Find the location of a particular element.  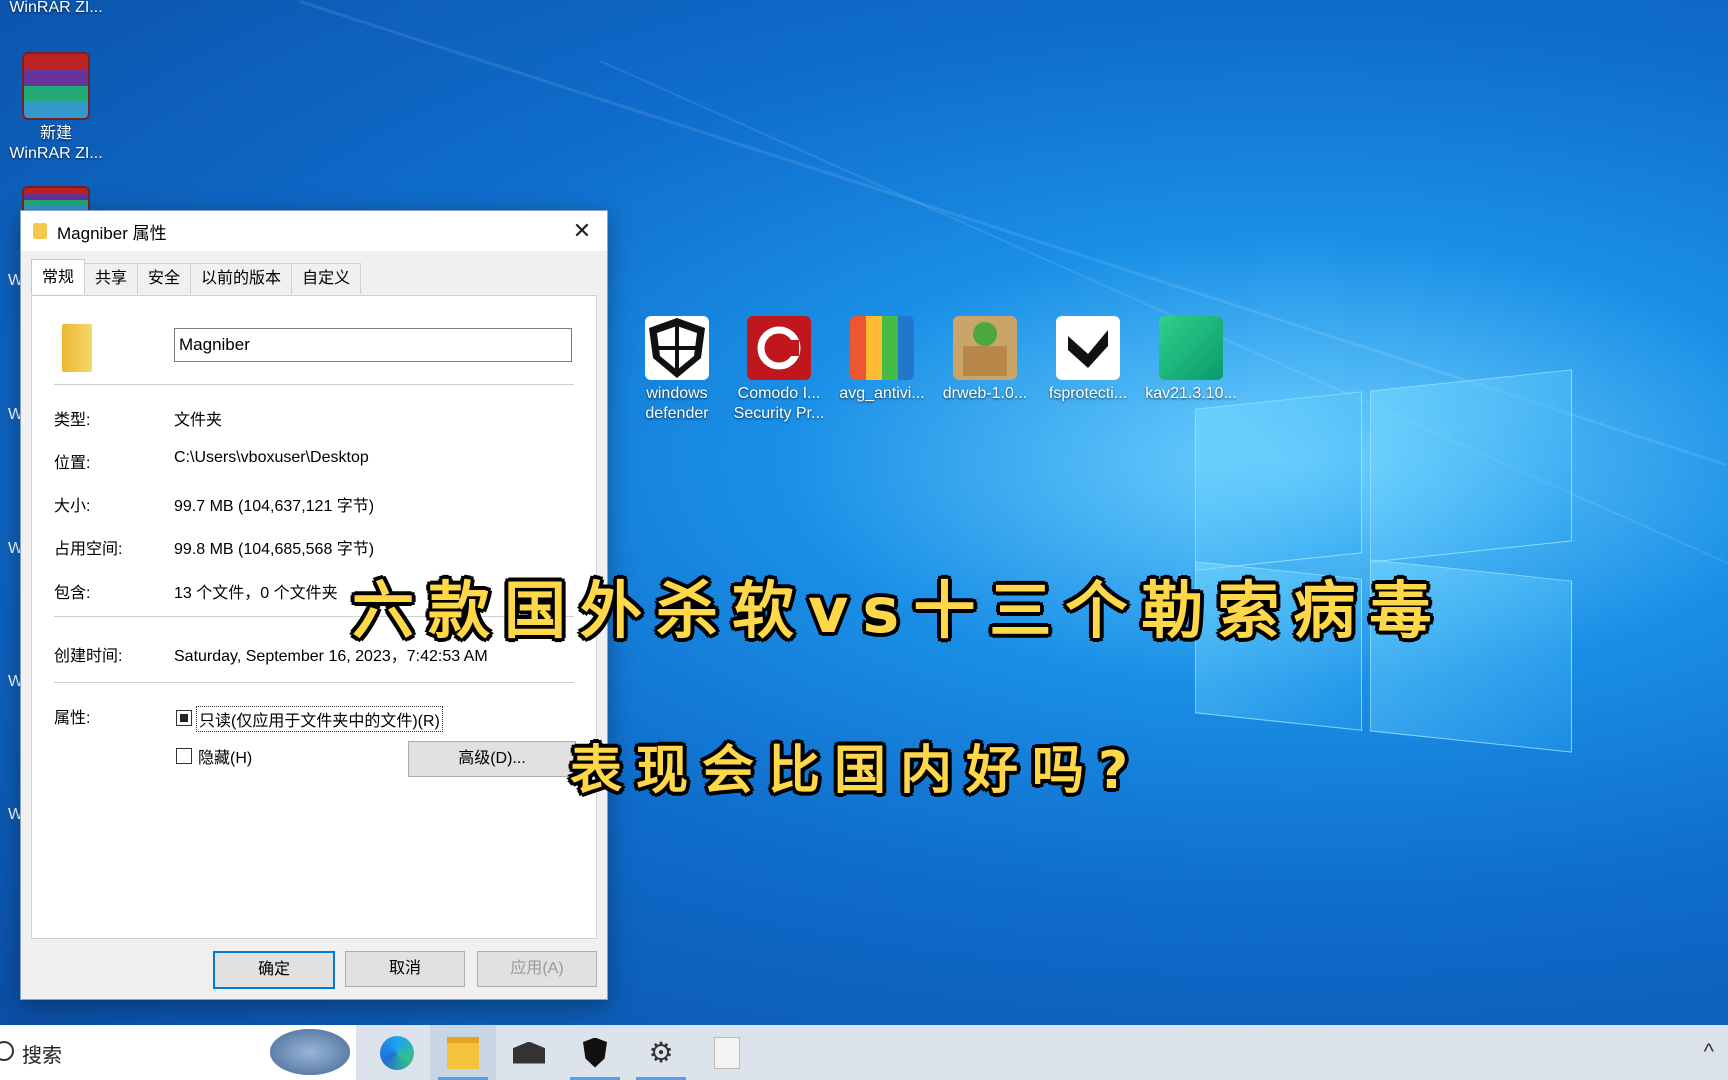

kaspersky-icon is located at coordinates (1191, 348).